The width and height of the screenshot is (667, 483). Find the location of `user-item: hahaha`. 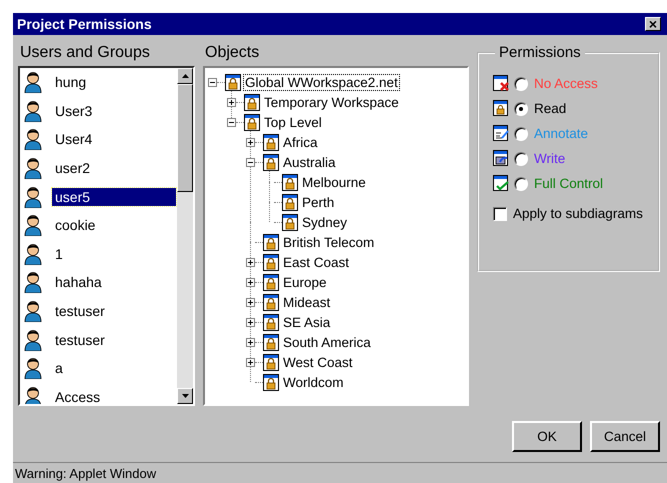

user-item: hahaha is located at coordinates (78, 282).